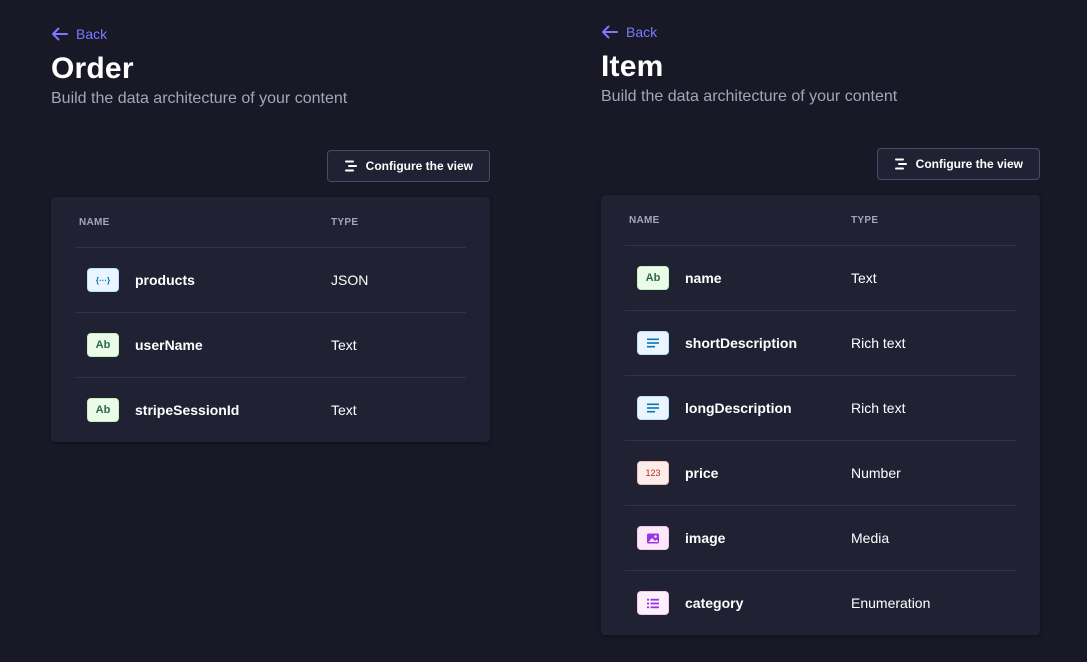 This screenshot has height=662, width=1087. Describe the element at coordinates (714, 603) in the screenshot. I see `field-name: category` at that location.